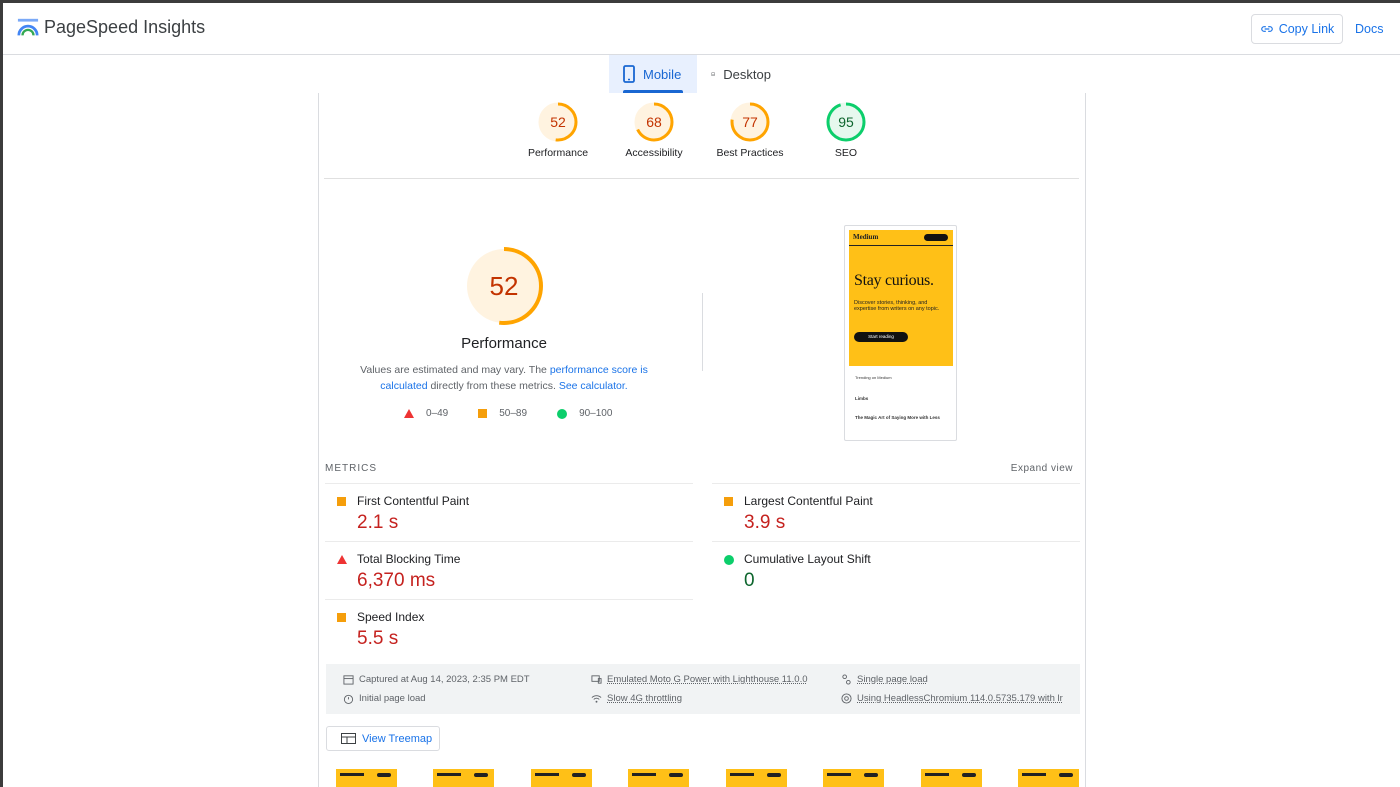 Image resolution: width=1400 pixels, height=787 pixels. Describe the element at coordinates (596, 679) in the screenshot. I see `devices-icon` at that location.